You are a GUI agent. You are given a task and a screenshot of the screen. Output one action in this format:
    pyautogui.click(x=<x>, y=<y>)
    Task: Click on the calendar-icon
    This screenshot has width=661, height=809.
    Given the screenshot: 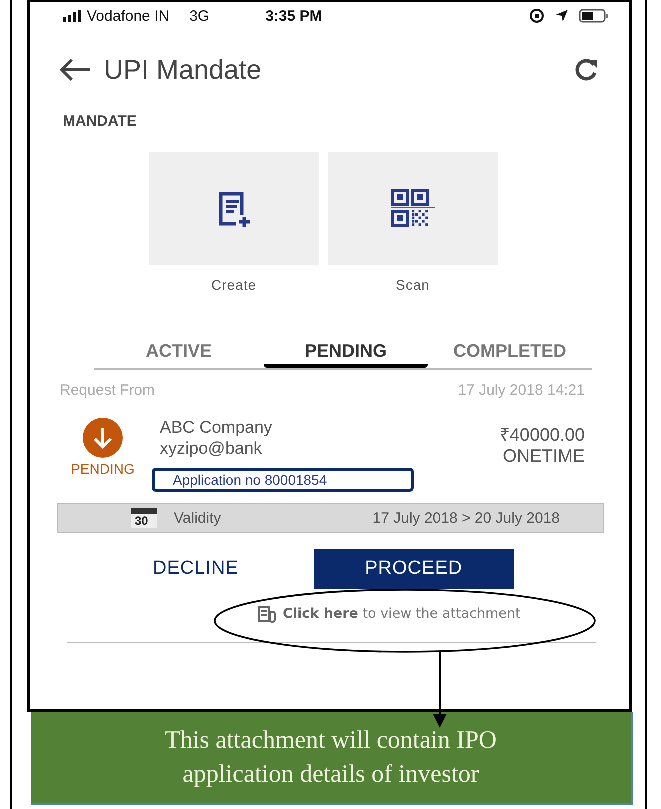 What is the action you would take?
    pyautogui.click(x=145, y=518)
    